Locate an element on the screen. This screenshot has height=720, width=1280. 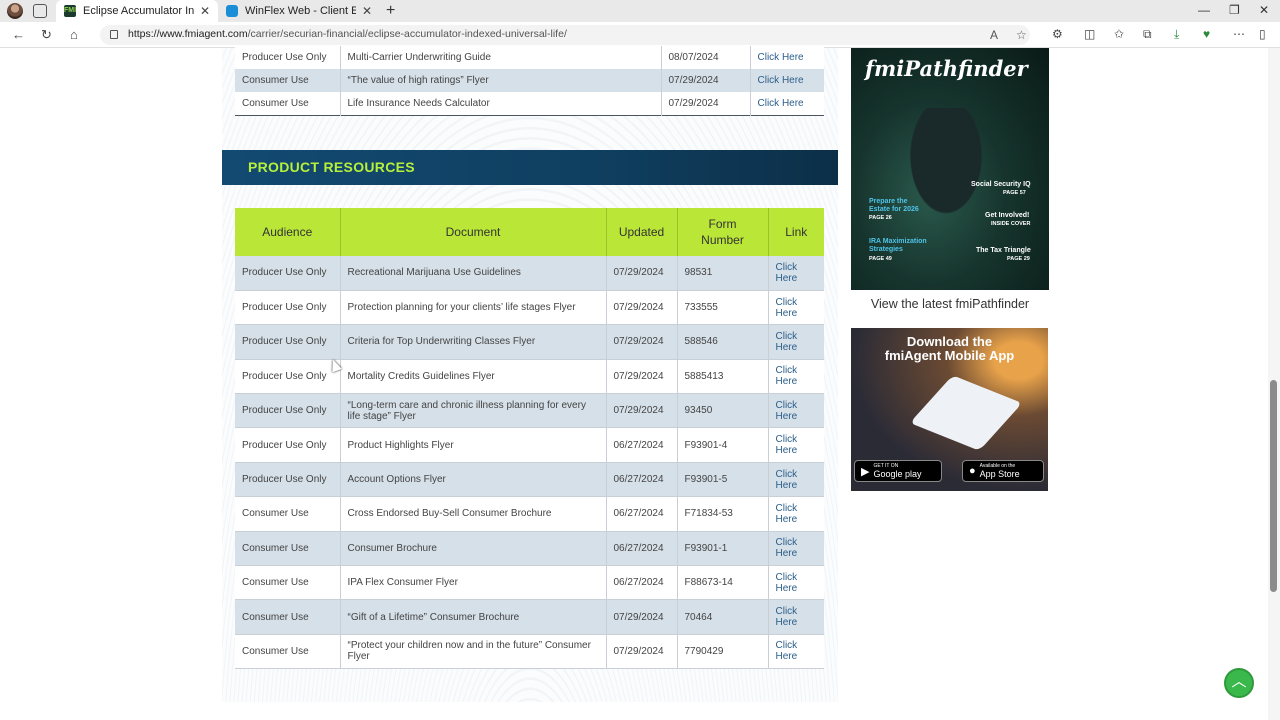
magazine-page: INSIDE COVER is located at coordinates (1011, 224).